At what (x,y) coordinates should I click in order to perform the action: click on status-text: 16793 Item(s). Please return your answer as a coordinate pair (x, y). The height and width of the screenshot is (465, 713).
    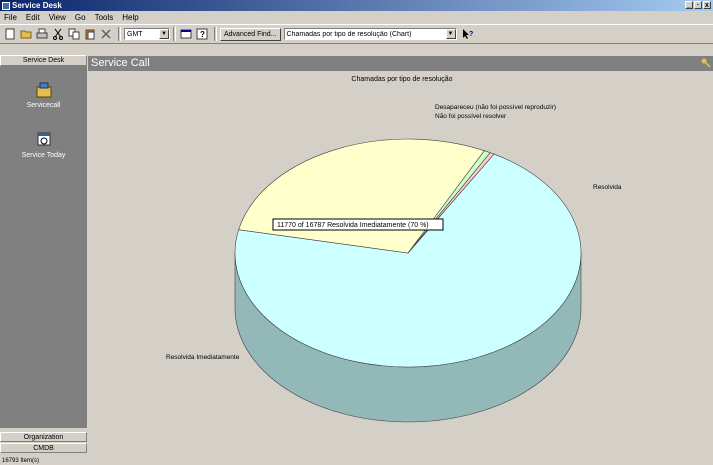
    Looking at the image, I should click on (21, 461).